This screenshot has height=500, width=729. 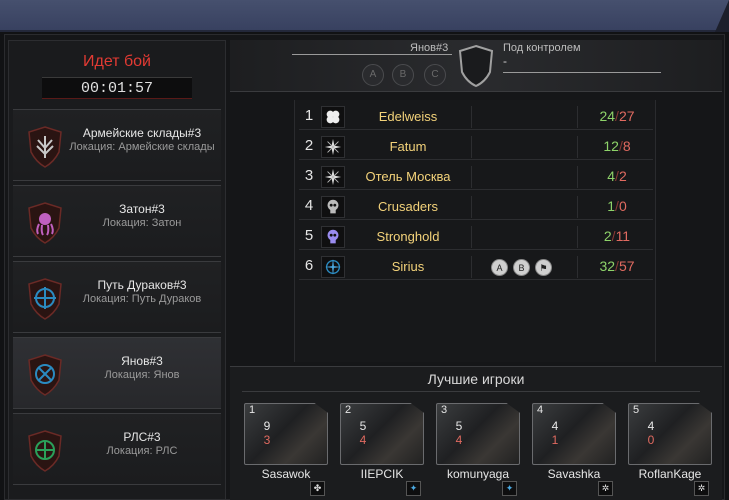 What do you see at coordinates (476, 177) in the screenshot?
I see `table-row: 3 Отель Москва 4/2` at bounding box center [476, 177].